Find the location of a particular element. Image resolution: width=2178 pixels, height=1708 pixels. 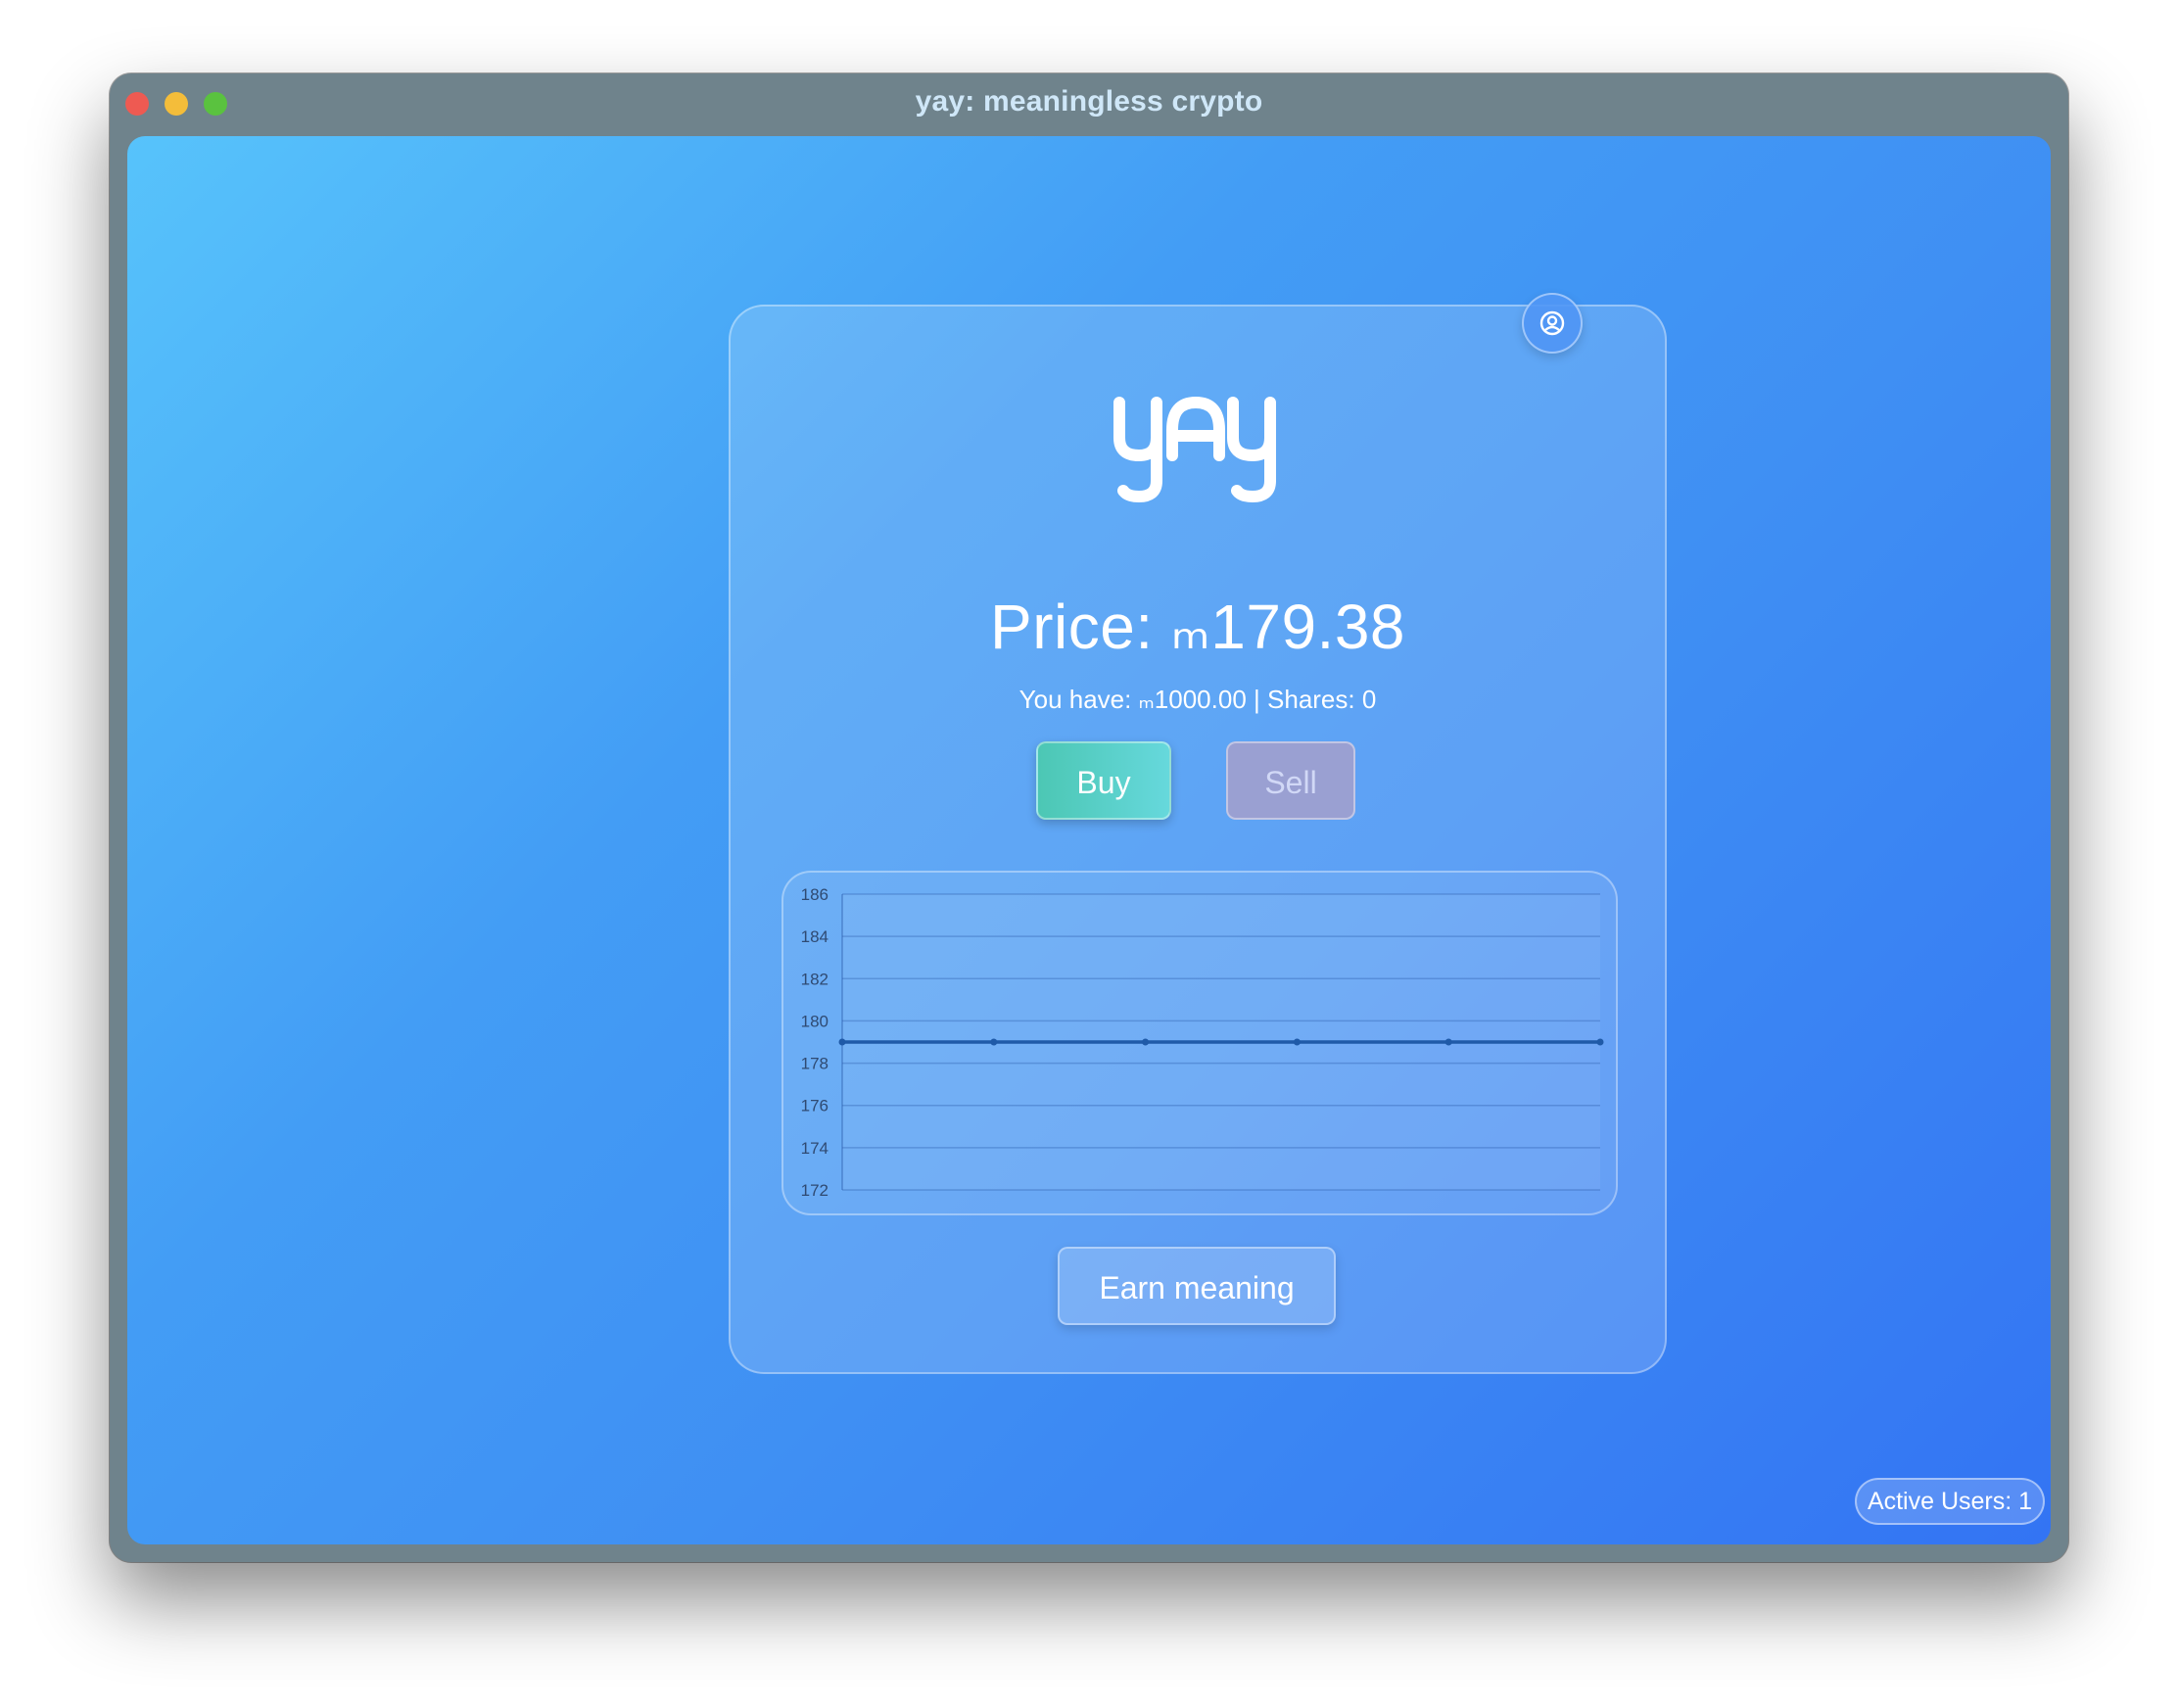

window-title: yay: meaningless crypto is located at coordinates (1089, 101).